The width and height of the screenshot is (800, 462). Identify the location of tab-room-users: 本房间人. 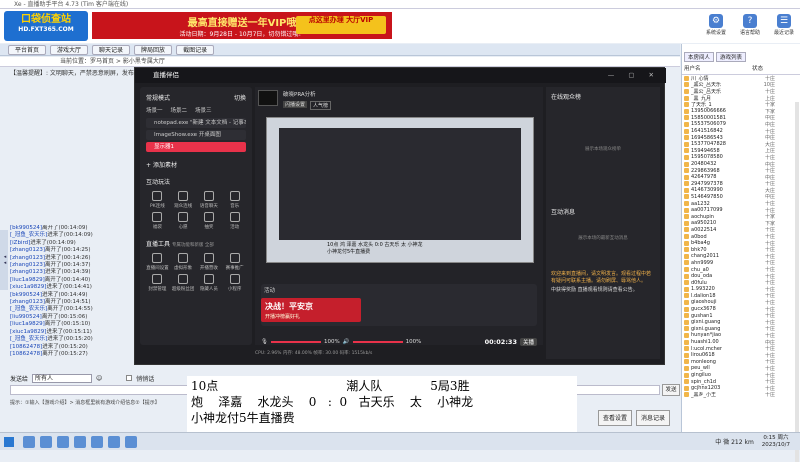
(699, 57).